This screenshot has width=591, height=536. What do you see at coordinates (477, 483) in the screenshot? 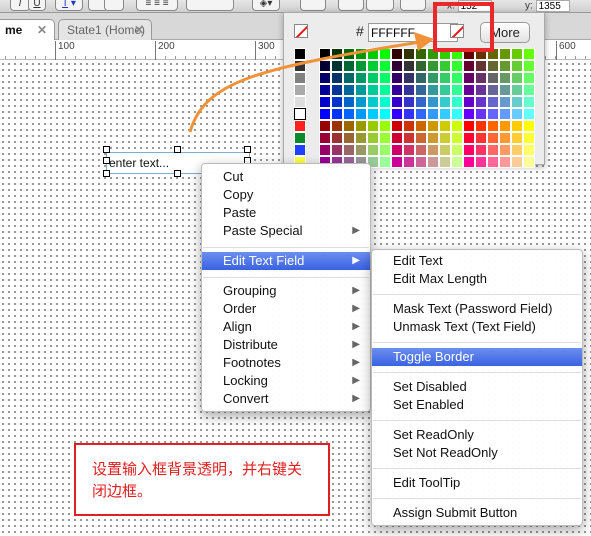
I see `menu-item-edit-tooltip: Edit ToolTip` at bounding box center [477, 483].